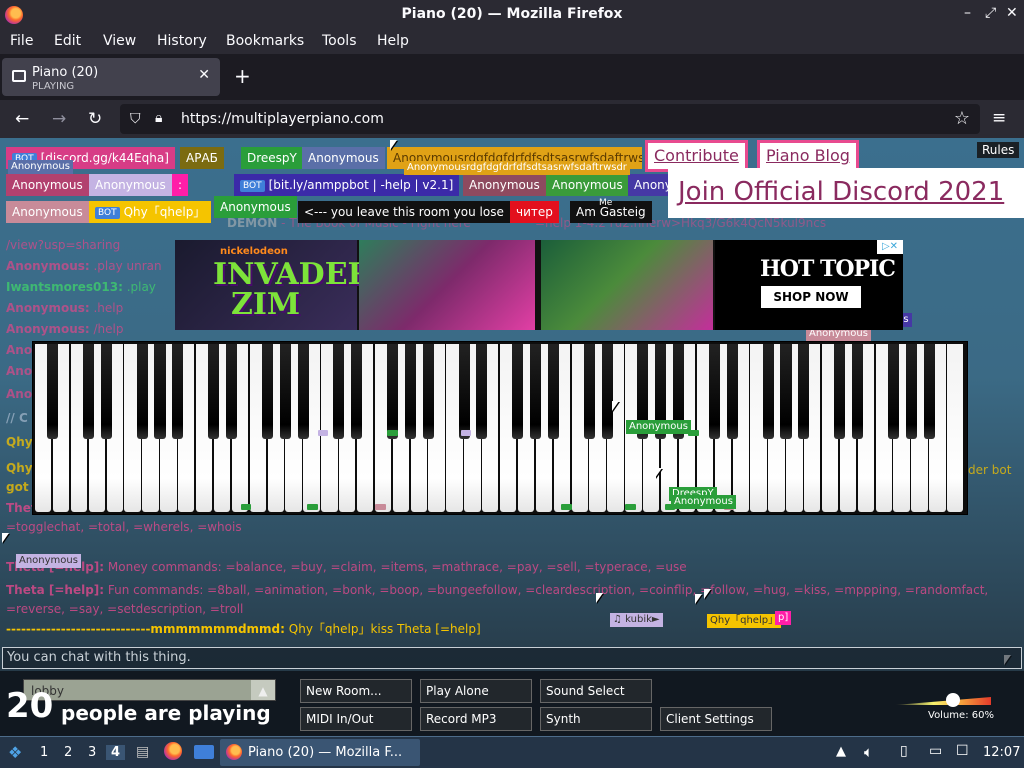  Describe the element at coordinates (962, 751) in the screenshot. I see `notification-icon: ☐` at that location.